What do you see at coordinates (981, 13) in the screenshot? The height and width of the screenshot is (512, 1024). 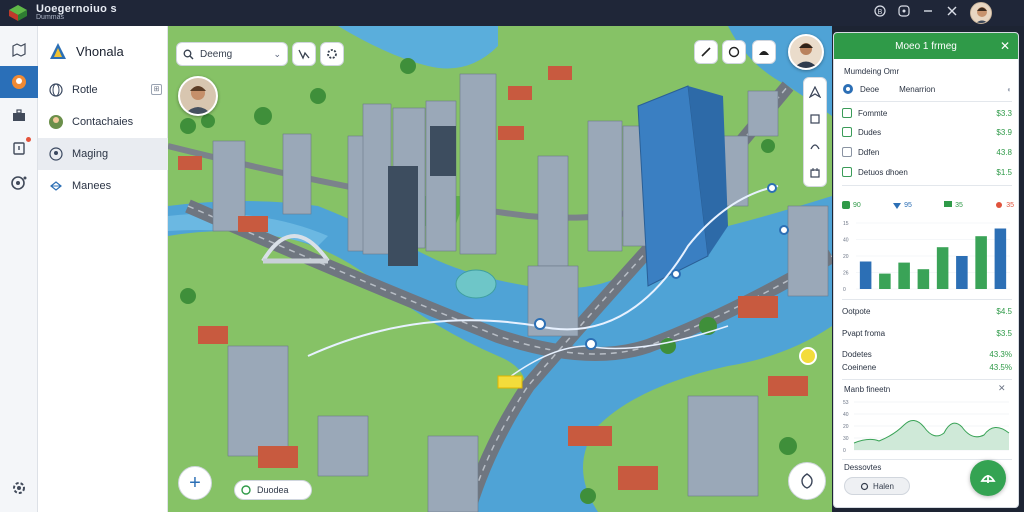 I see `user-avatar` at bounding box center [981, 13].